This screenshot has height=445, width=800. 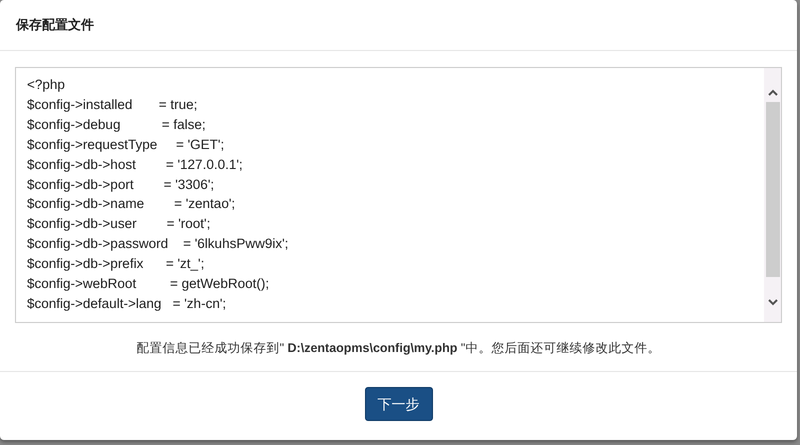 What do you see at coordinates (112, 105) in the screenshot?
I see `code-line: $config->installed = true;` at bounding box center [112, 105].